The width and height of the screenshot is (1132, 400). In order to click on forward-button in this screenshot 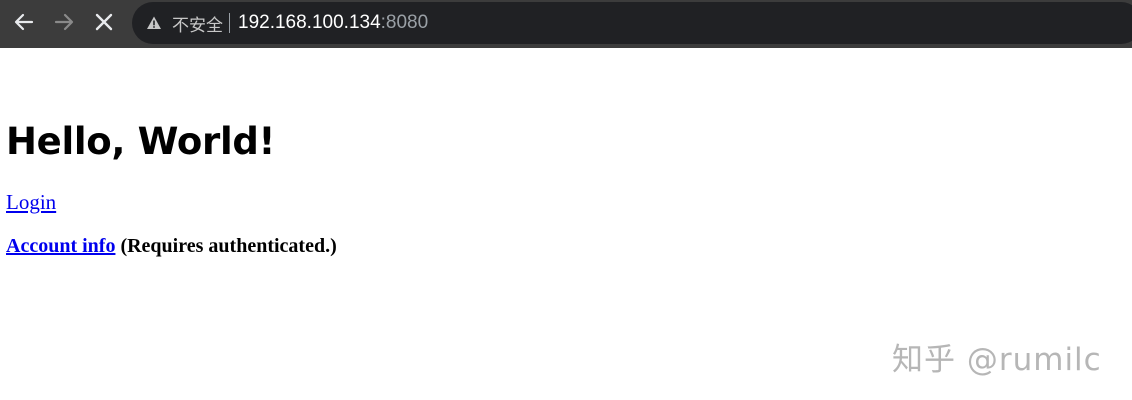, I will do `click(64, 22)`.